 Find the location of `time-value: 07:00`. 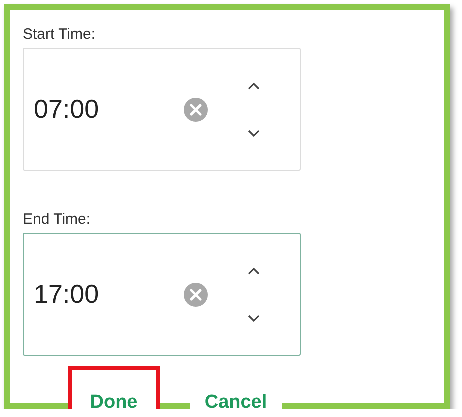

time-value: 07:00 is located at coordinates (67, 109).